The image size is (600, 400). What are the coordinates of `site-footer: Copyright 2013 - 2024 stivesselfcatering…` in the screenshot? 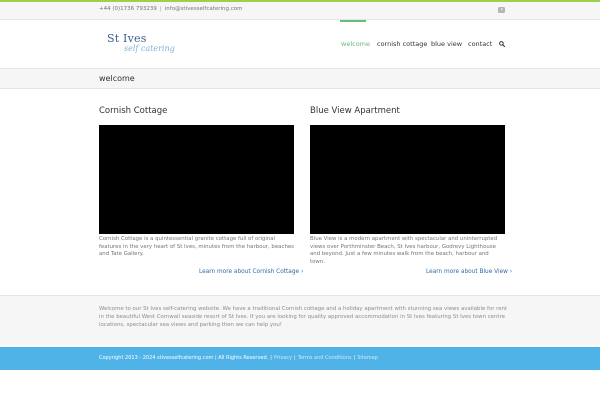 It's located at (300, 358).